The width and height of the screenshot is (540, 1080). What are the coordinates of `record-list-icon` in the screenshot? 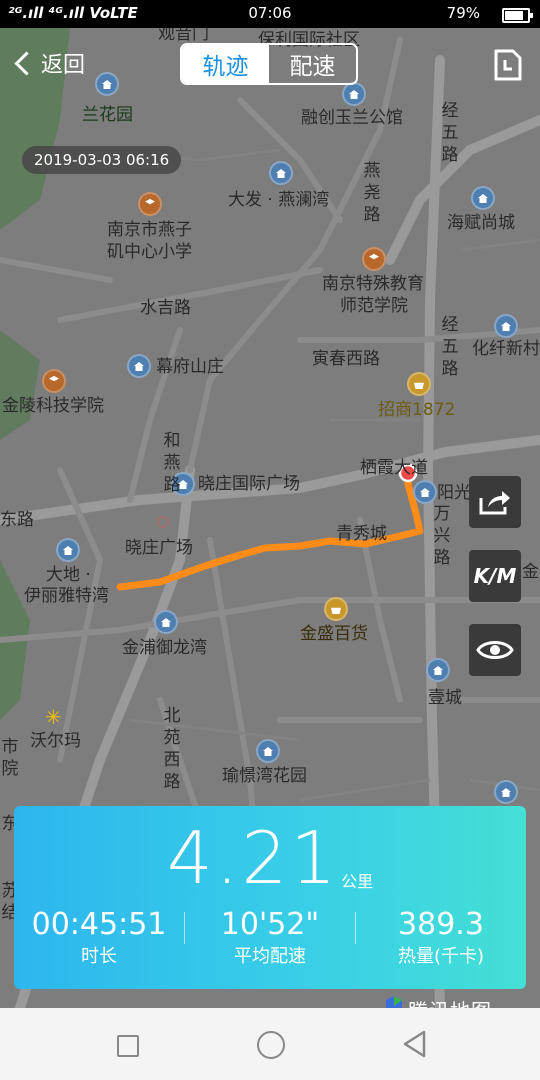 It's located at (508, 65).